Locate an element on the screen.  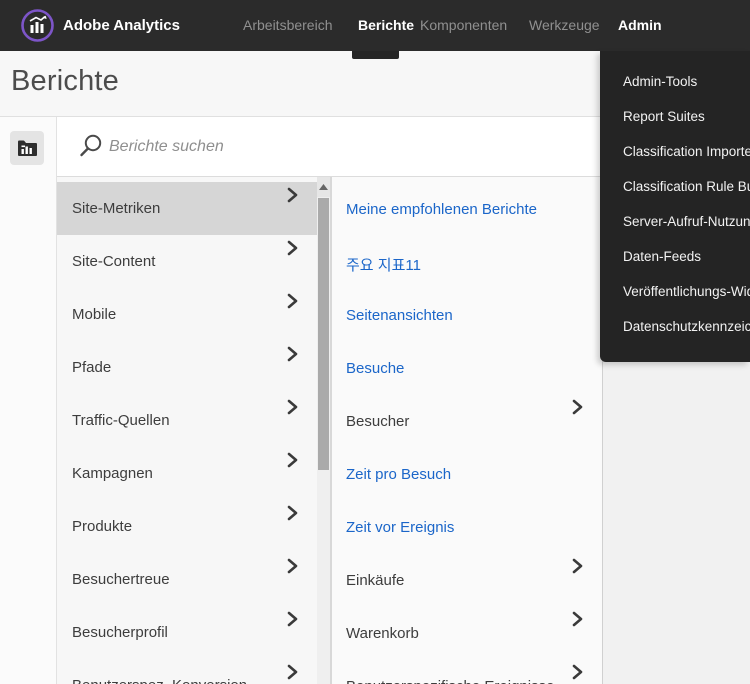
report-item-label: Meine empfohlenen Berichte is located at coordinates (441, 209).